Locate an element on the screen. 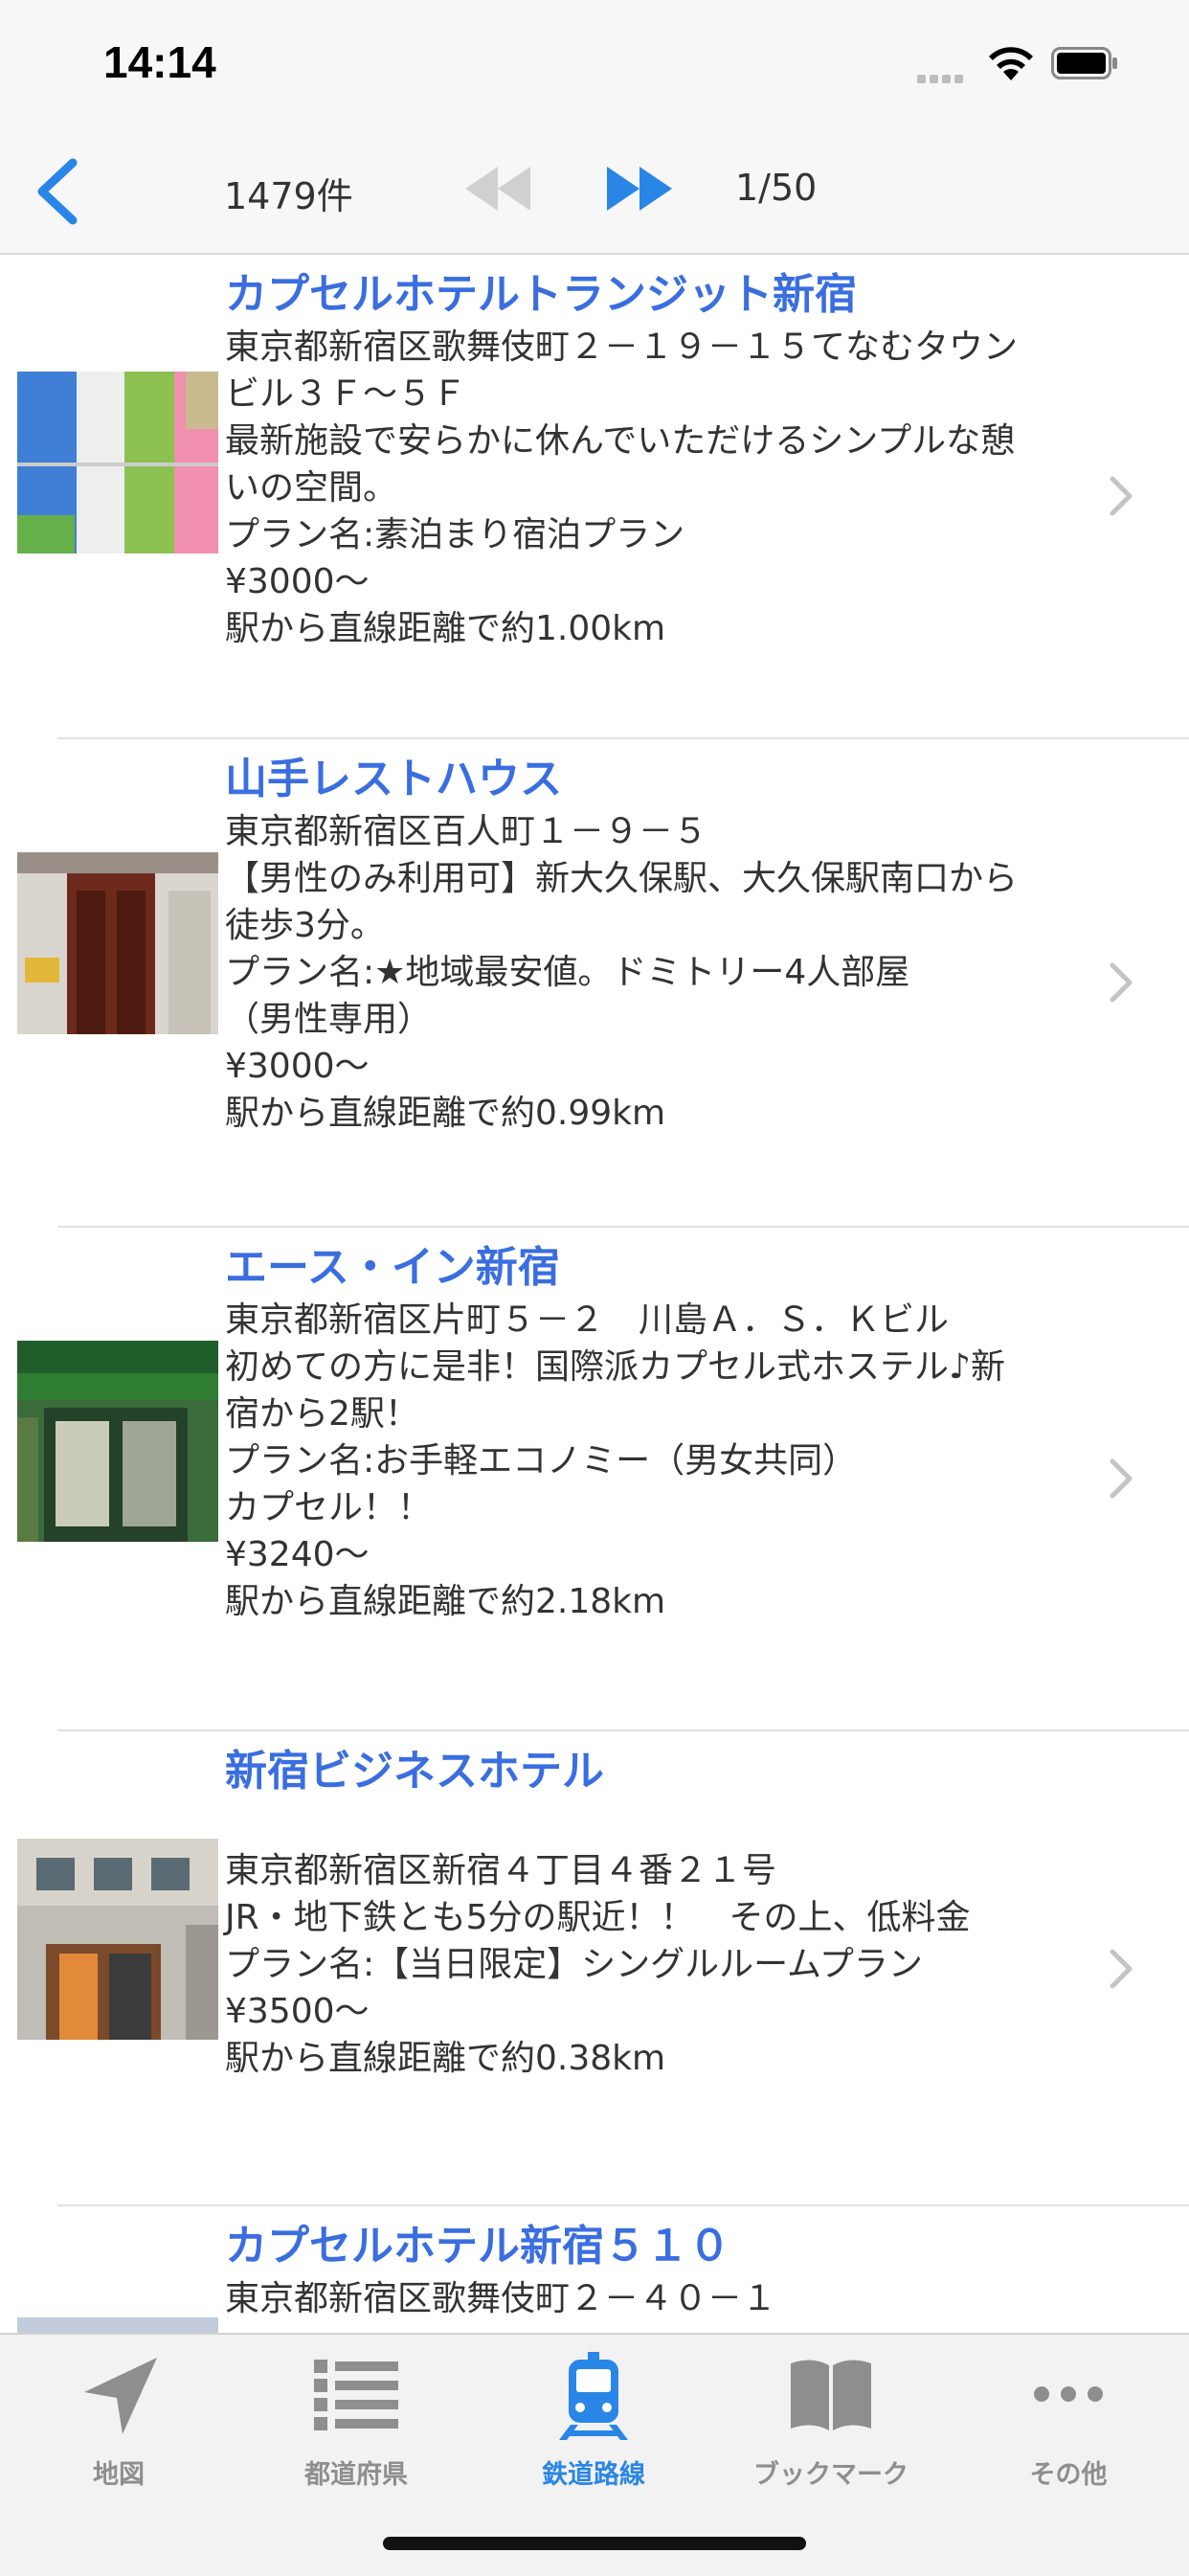 This screenshot has width=1189, height=2576. hotel-plan: プラン名:素泊まり宿泊プラン is located at coordinates (455, 534).